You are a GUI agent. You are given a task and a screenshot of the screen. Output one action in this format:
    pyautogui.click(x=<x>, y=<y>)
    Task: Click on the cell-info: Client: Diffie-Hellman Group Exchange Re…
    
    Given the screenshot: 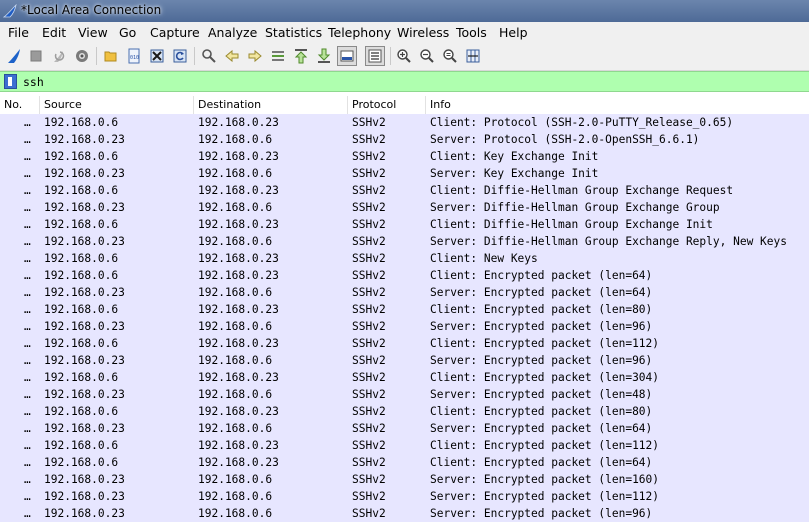 What is the action you would take?
    pyautogui.click(x=582, y=190)
    